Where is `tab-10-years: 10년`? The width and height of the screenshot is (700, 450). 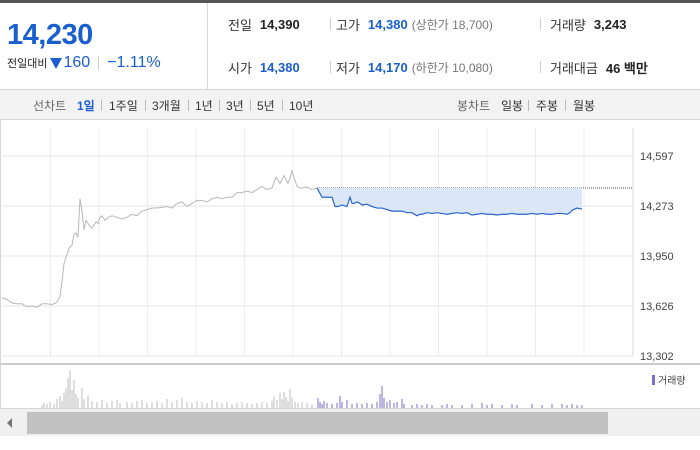 tab-10-years: 10년 is located at coordinates (301, 105).